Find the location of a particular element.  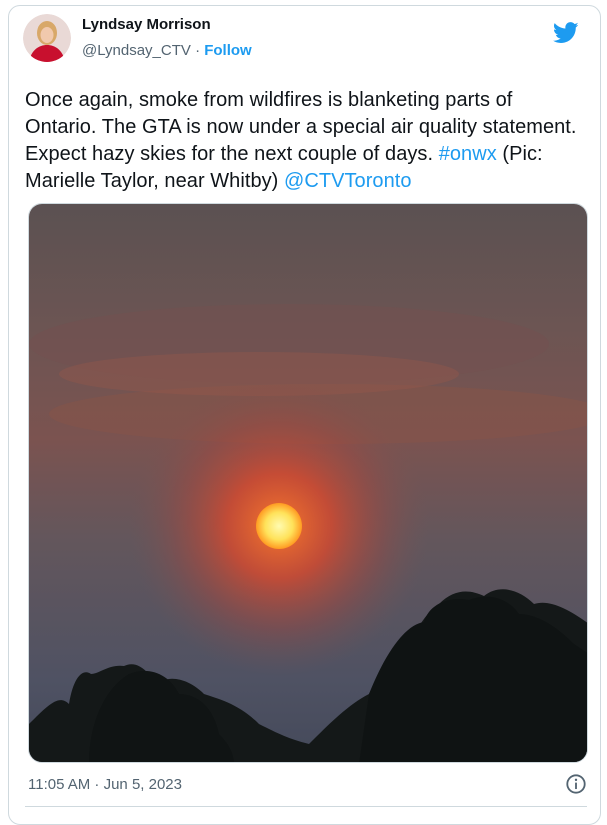

author-name: Lyndsay Morrison is located at coordinates (146, 24).